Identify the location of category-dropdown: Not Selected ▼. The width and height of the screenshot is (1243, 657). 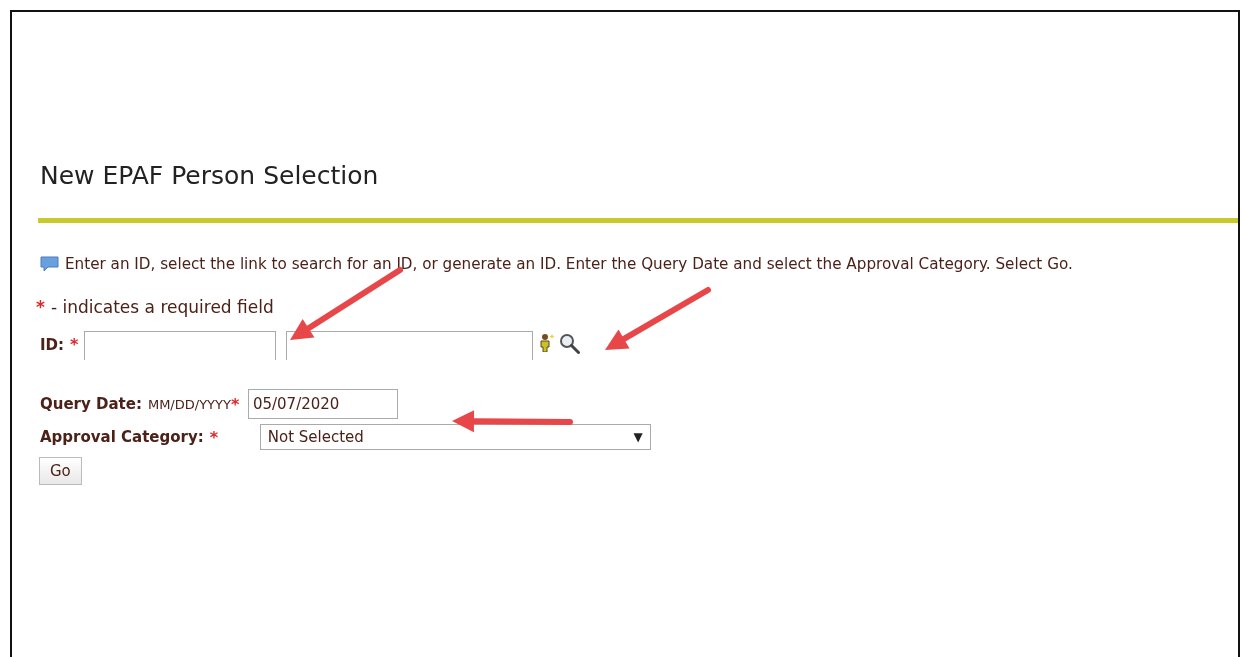
(455, 437).